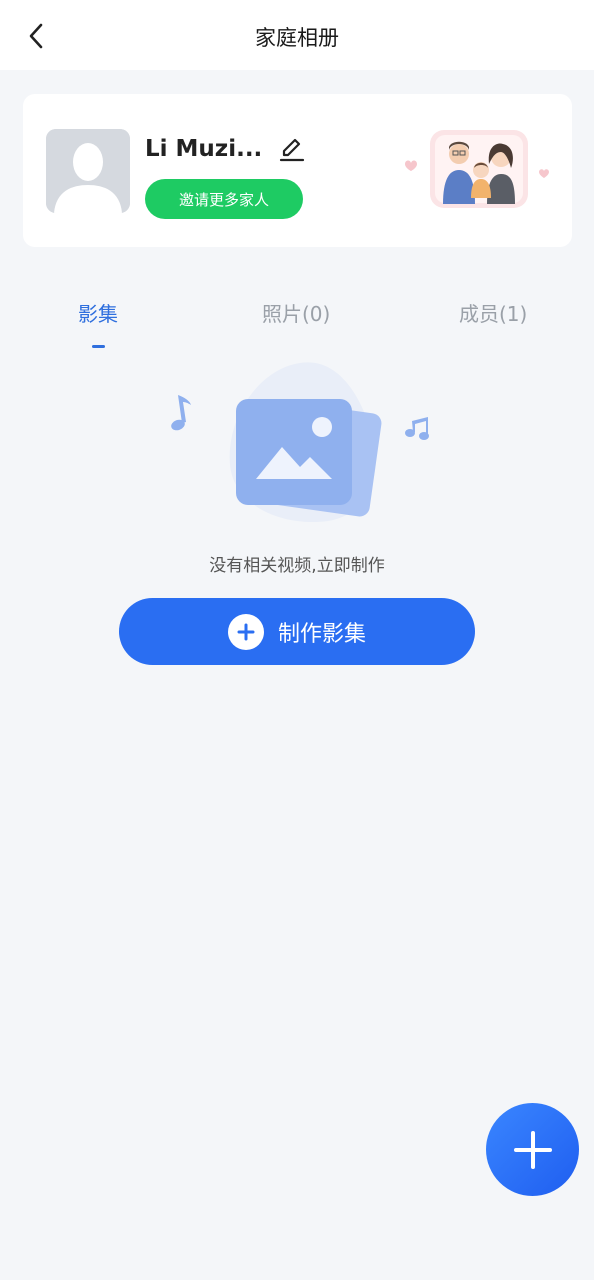  What do you see at coordinates (477, 169) in the screenshot?
I see `family-illustration` at bounding box center [477, 169].